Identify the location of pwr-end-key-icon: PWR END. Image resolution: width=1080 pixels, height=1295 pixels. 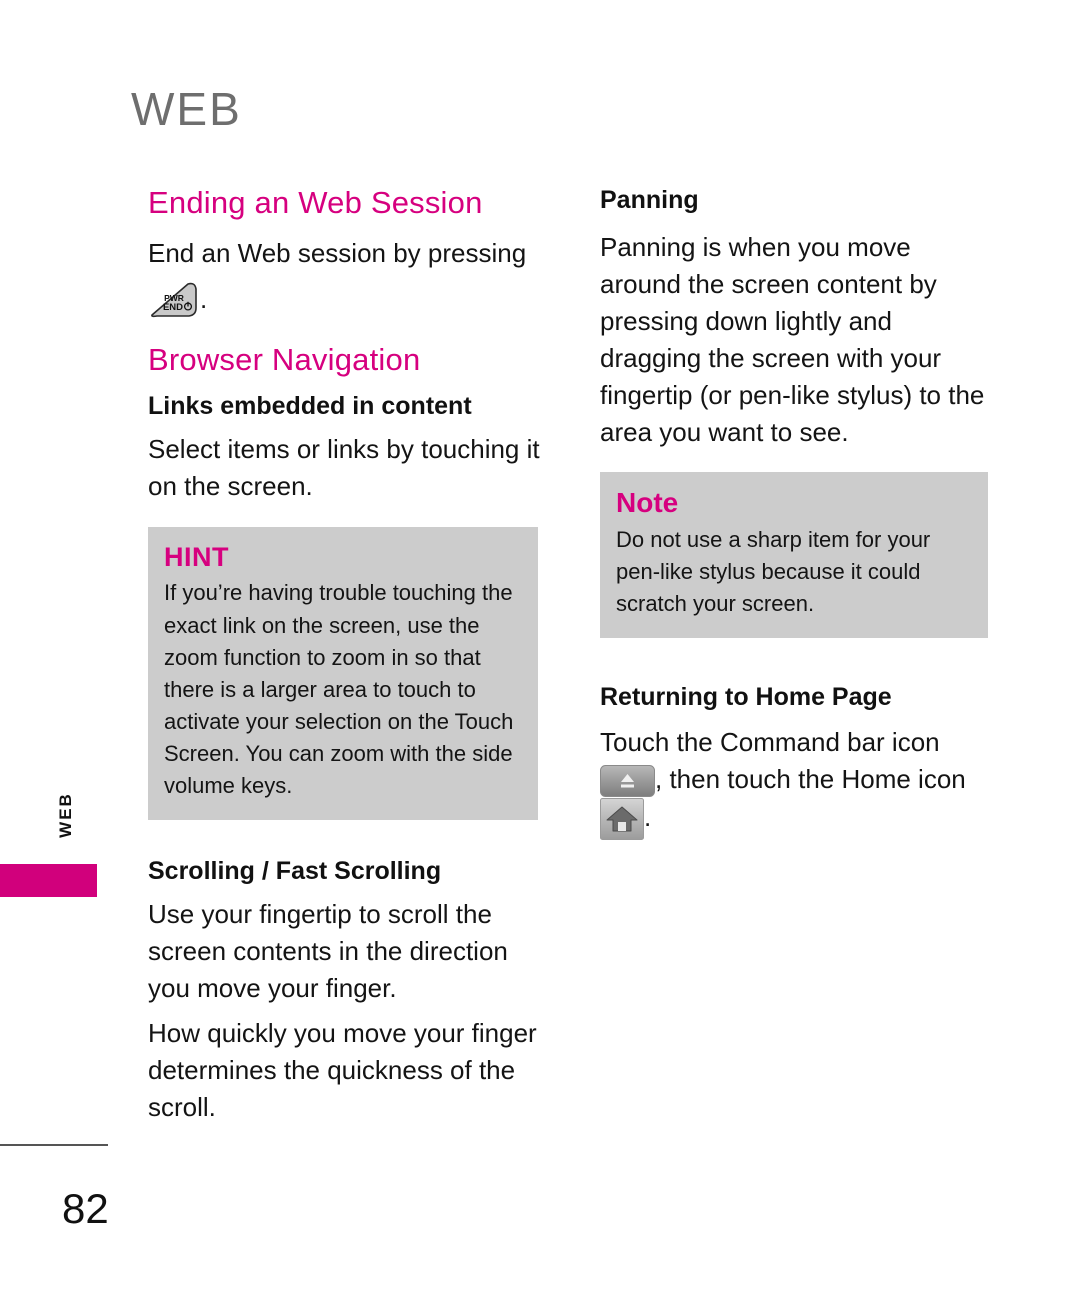
(174, 300).